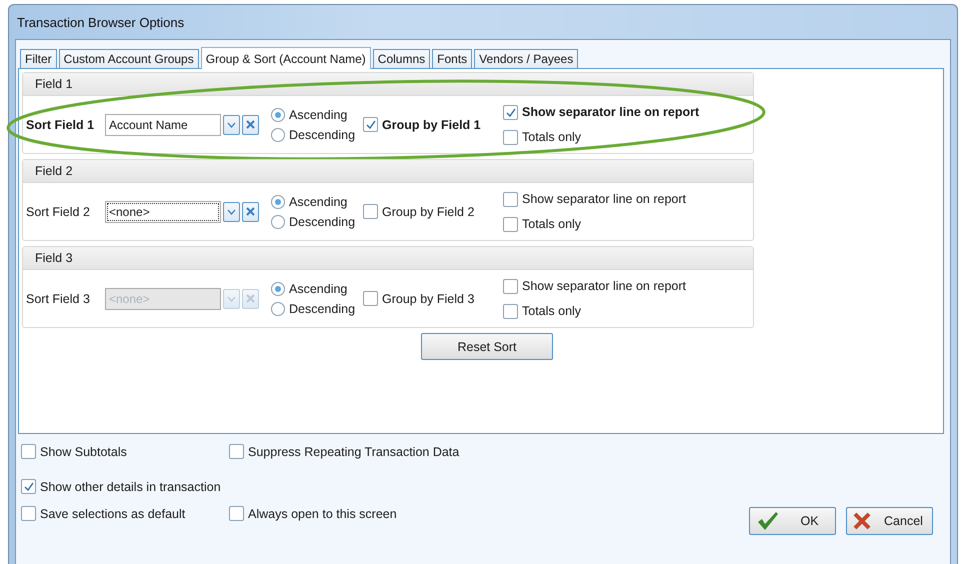 Image resolution: width=966 pixels, height=564 pixels. What do you see at coordinates (58, 299) in the screenshot?
I see `sort-label: Sort Field 3` at bounding box center [58, 299].